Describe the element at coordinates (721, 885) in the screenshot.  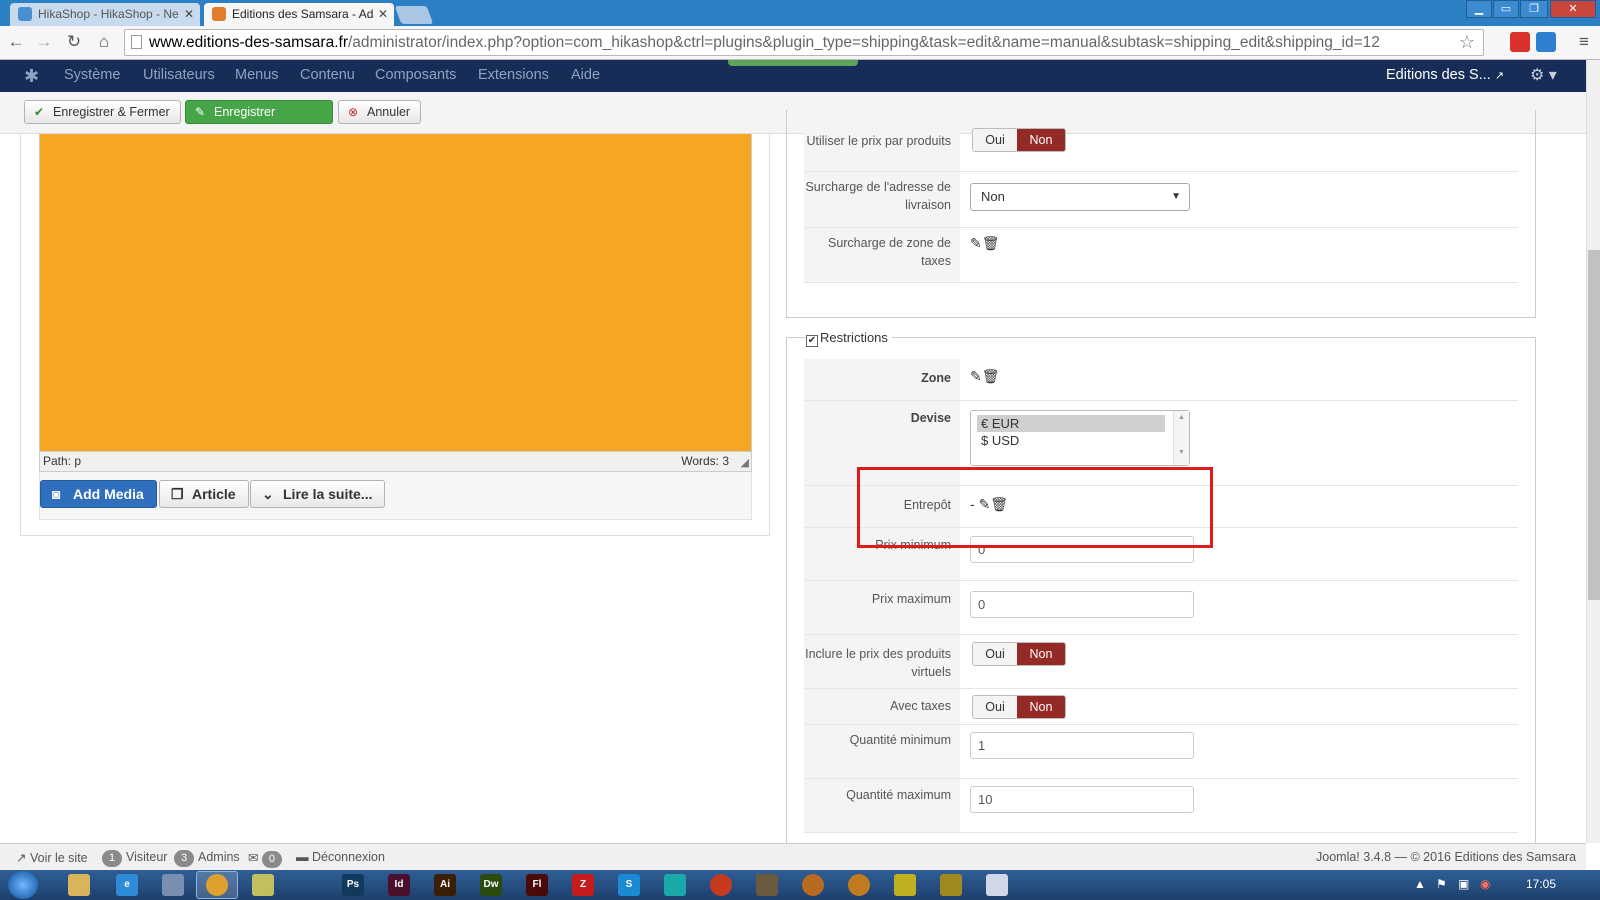
I see `firefox-icon` at that location.